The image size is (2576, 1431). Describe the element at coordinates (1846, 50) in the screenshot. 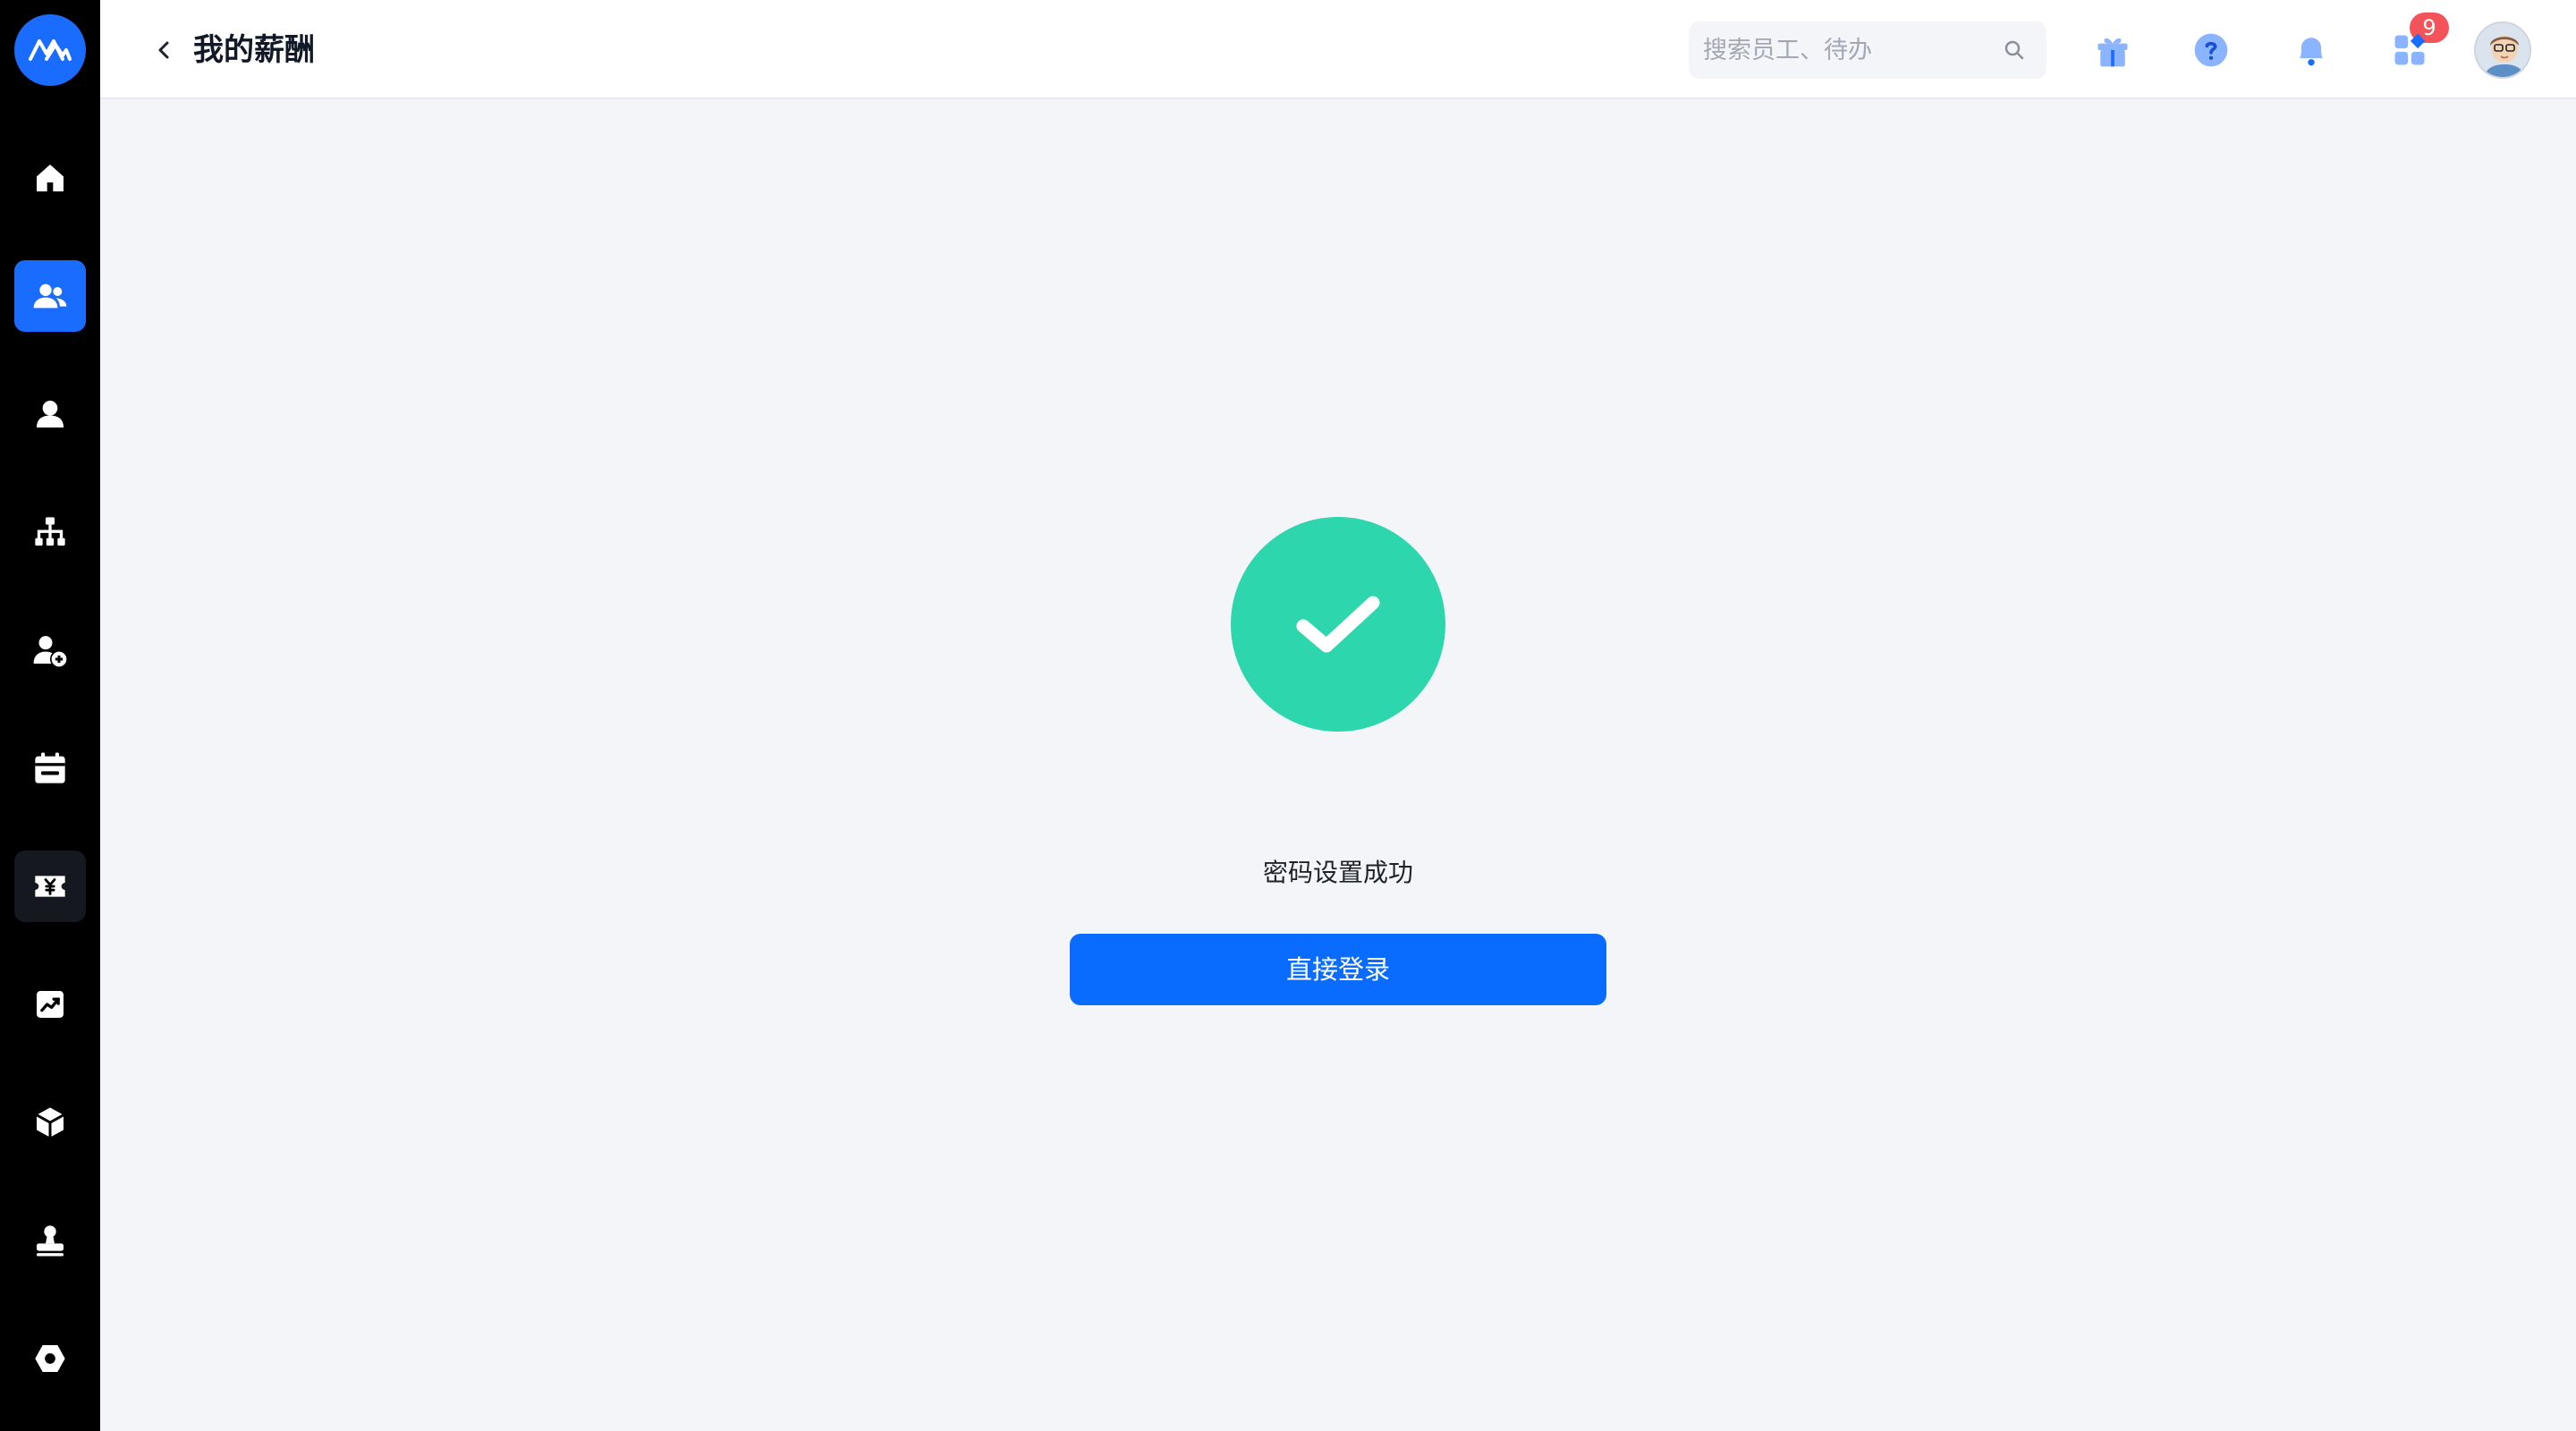

I see `search-input` at that location.